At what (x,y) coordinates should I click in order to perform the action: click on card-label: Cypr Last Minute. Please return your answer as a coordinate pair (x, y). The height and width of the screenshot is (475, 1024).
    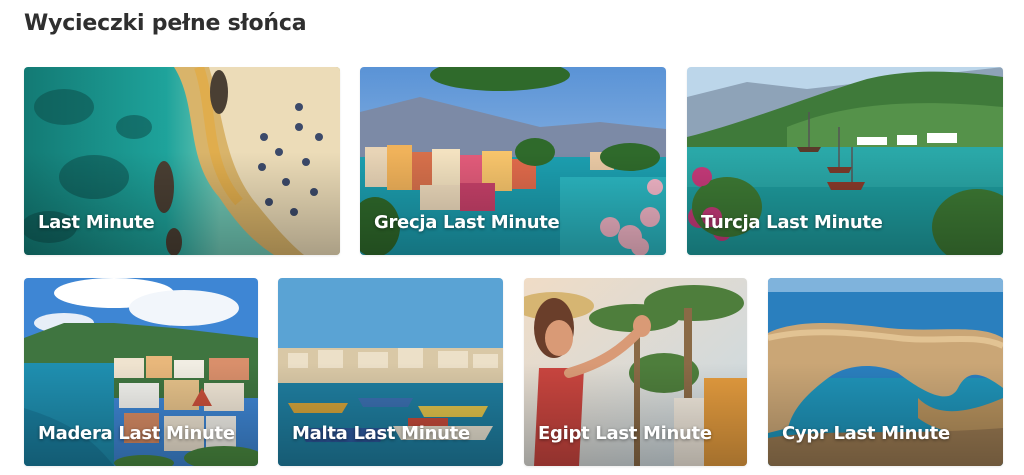
    Looking at the image, I should click on (866, 433).